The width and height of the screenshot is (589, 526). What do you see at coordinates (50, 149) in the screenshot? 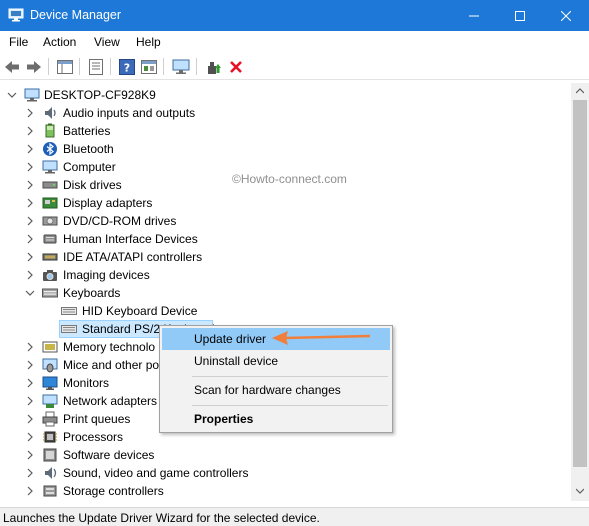
I see `bluetooth-icon` at bounding box center [50, 149].